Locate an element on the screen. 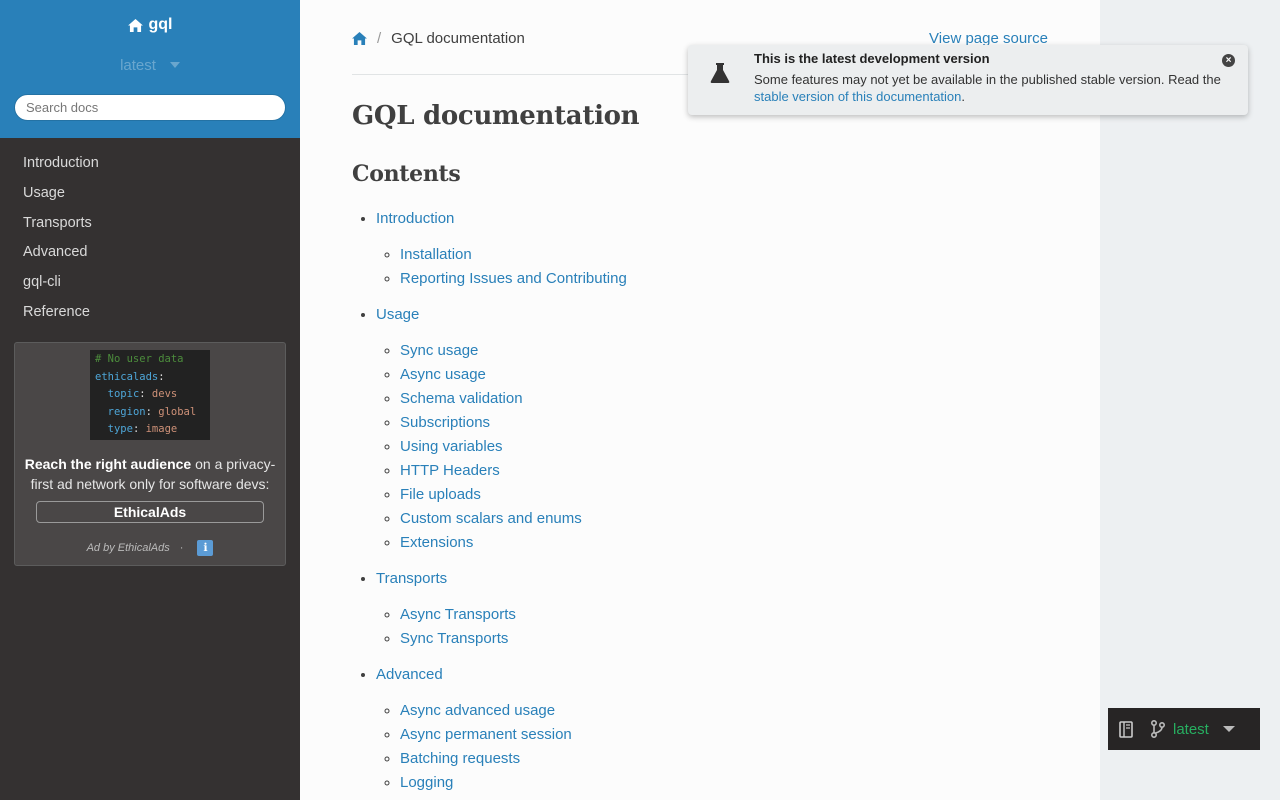  project-home-link: gql is located at coordinates (150, 25).